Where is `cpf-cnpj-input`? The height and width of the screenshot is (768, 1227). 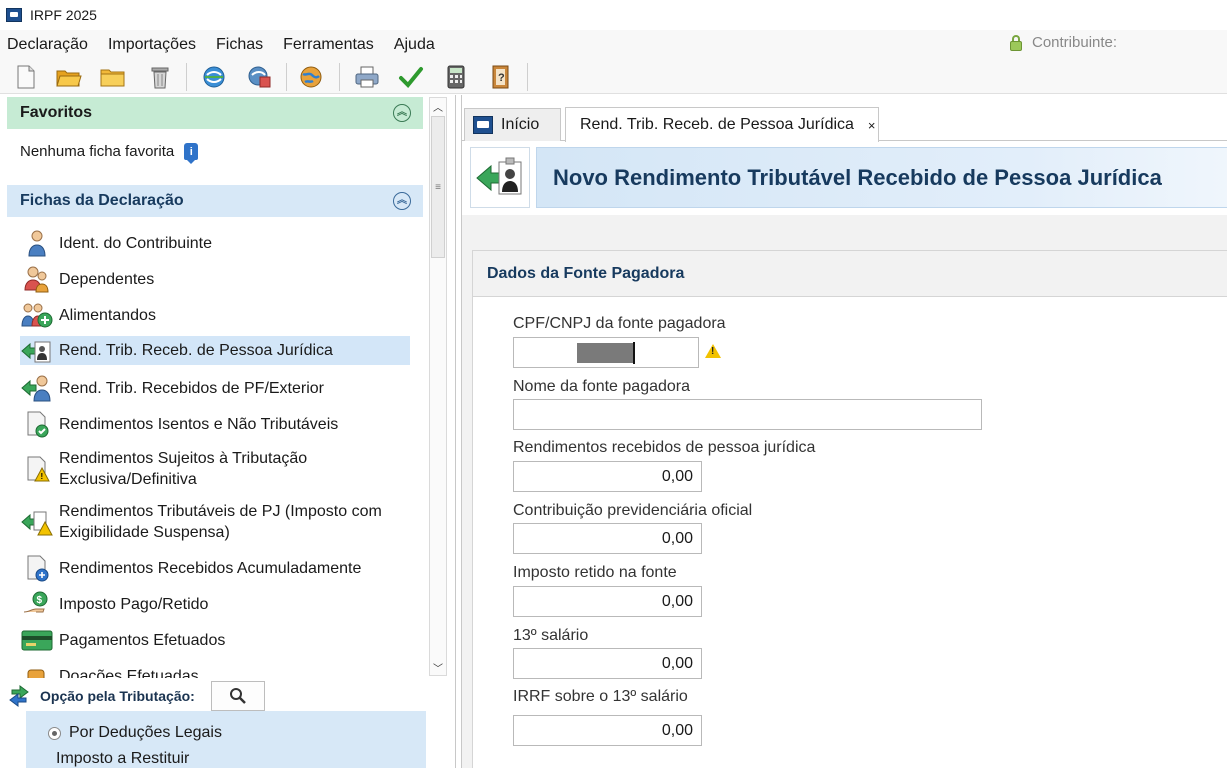
cpf-cnpj-input is located at coordinates (606, 352).